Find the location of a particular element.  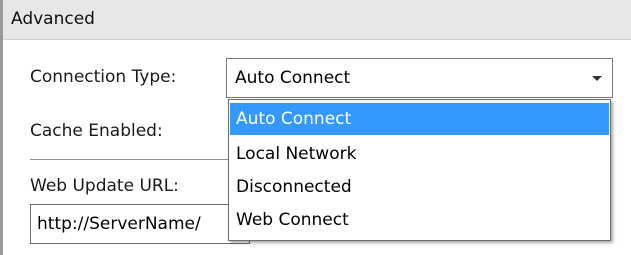

dropdown-option-disconnected: Disconnected is located at coordinates (419, 187).